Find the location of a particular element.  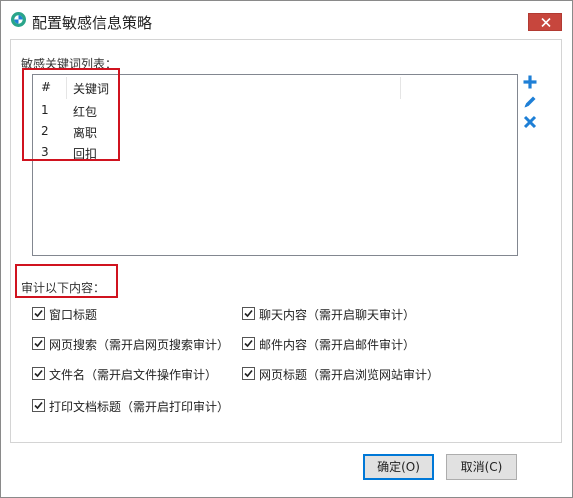

keyword-list-header: # 关键词 is located at coordinates (275, 88).